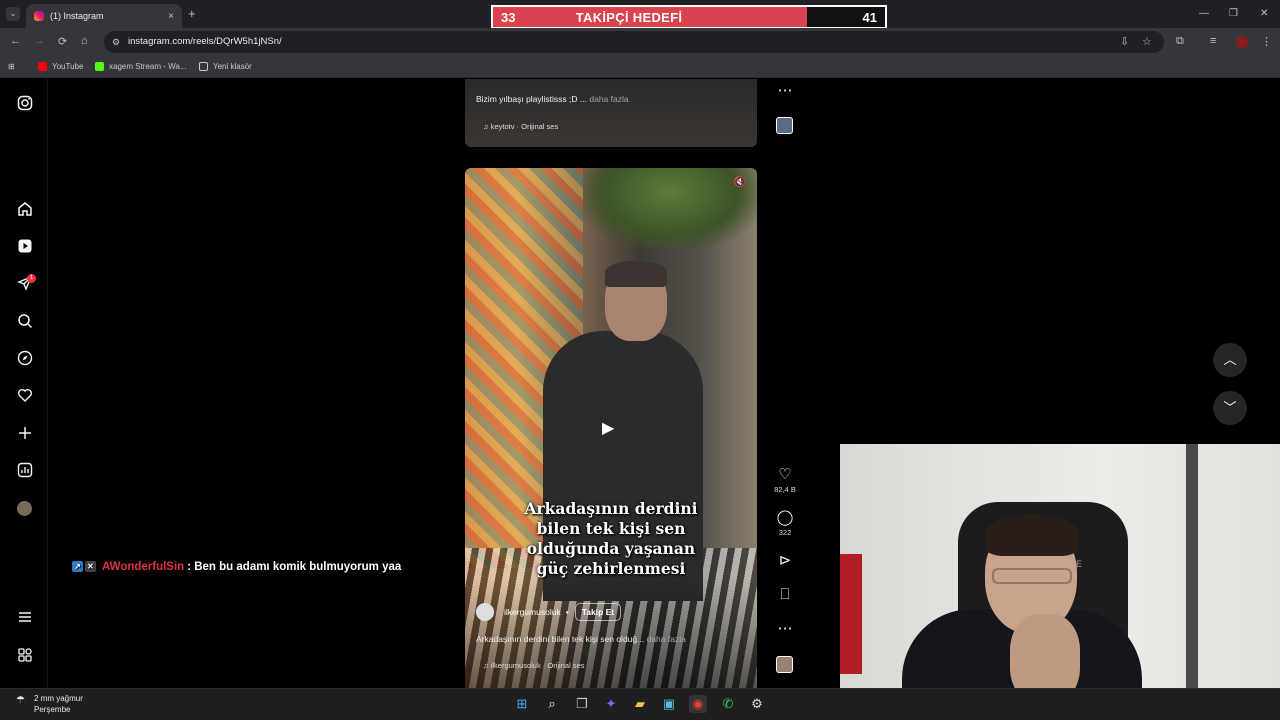  What do you see at coordinates (522, 704) in the screenshot?
I see `start-windows-icon: ⊞` at bounding box center [522, 704].